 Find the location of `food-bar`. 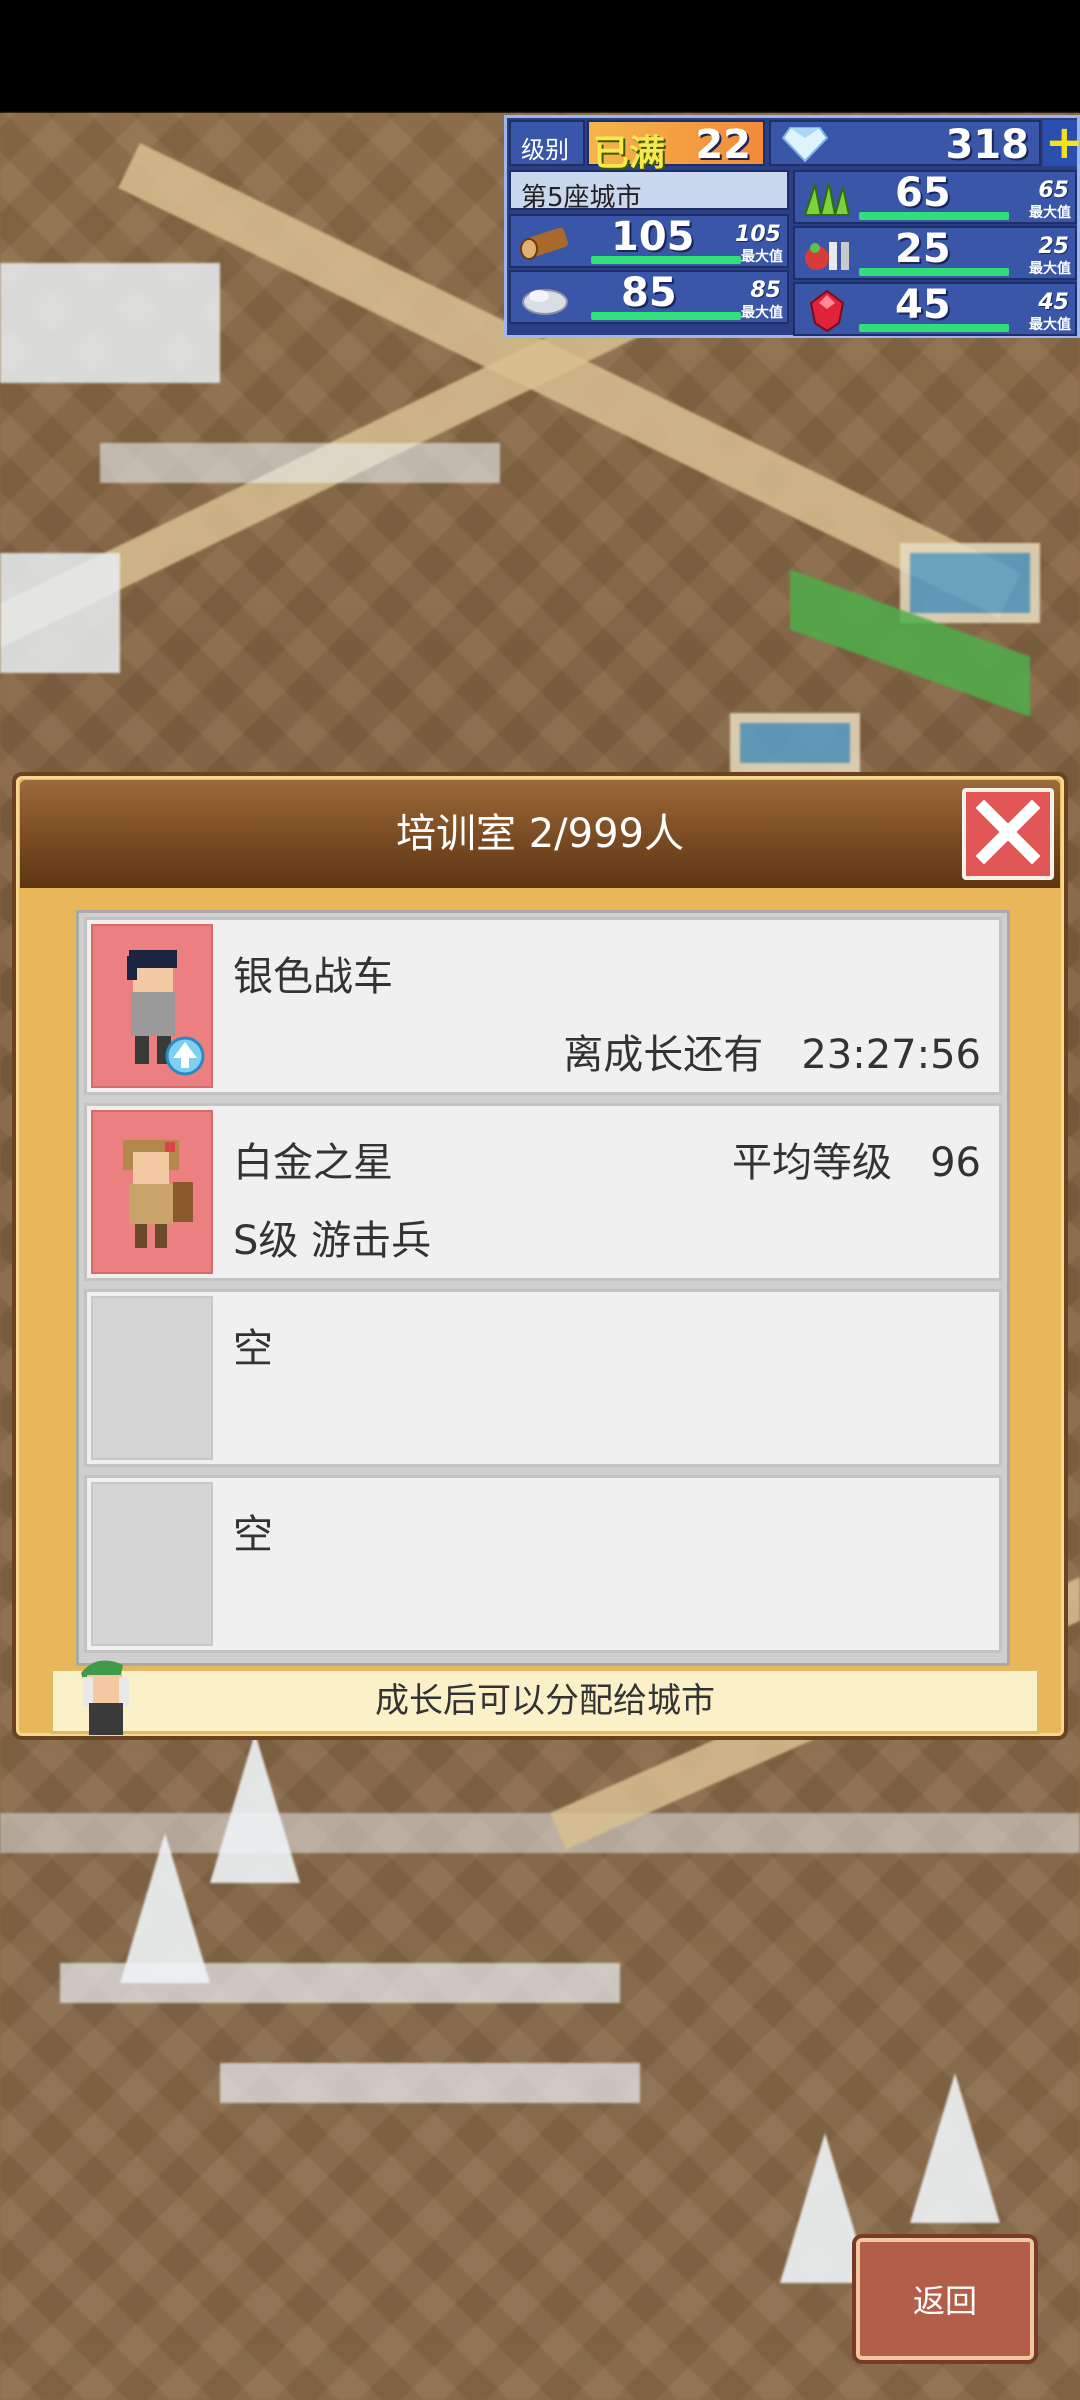

food-bar is located at coordinates (934, 272).